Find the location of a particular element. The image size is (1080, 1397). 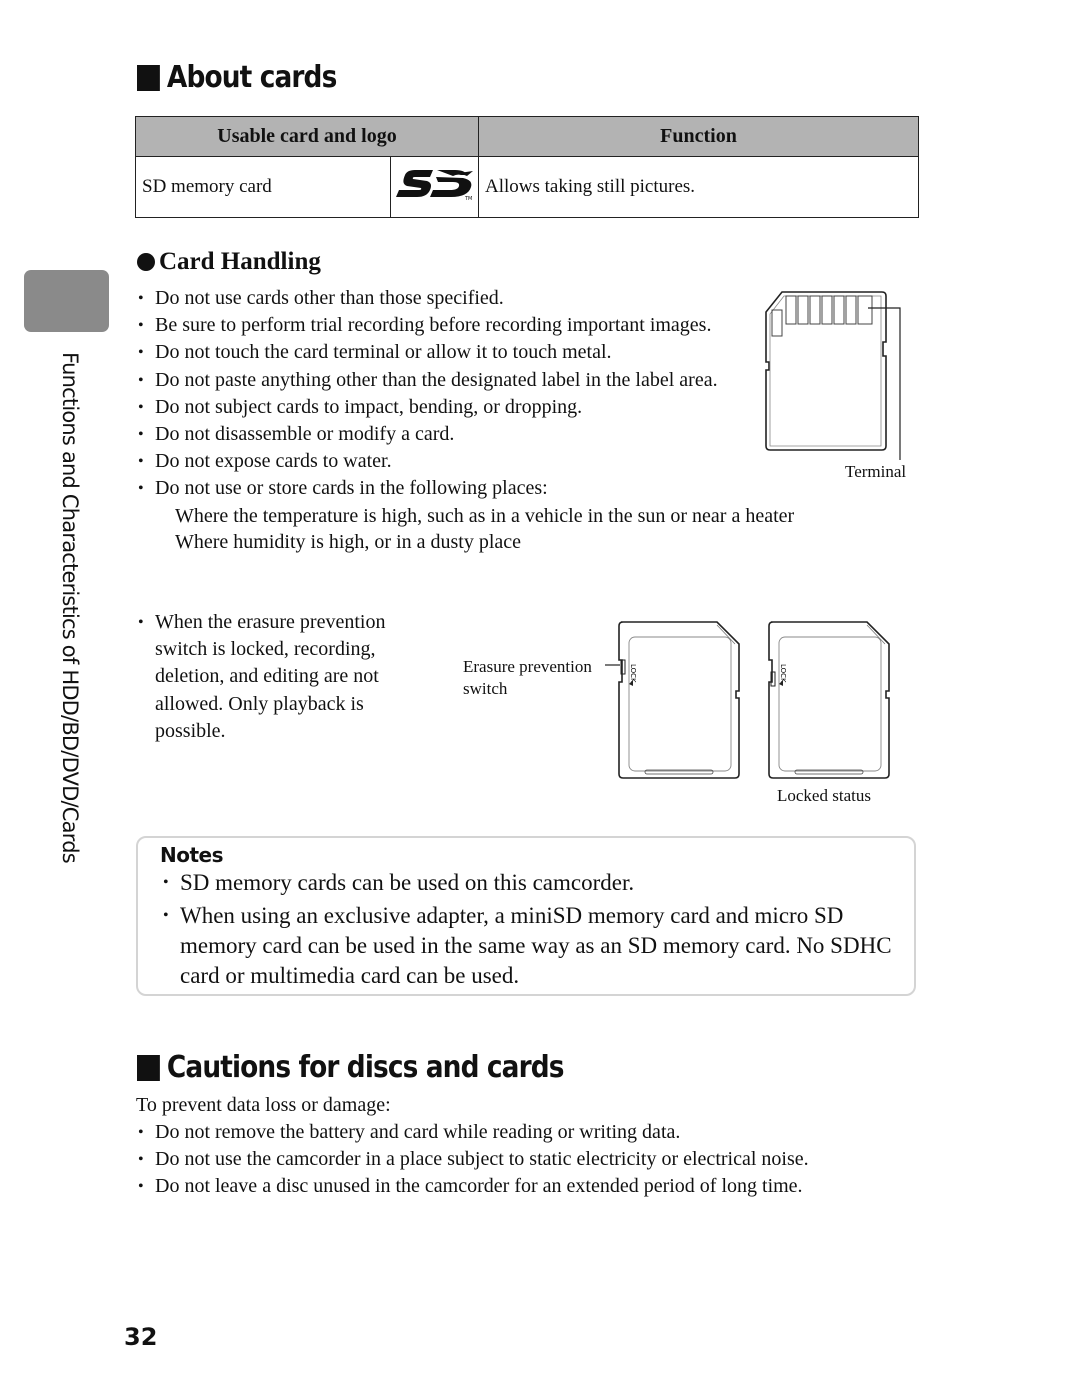

chapter-tab is located at coordinates (66, 301).